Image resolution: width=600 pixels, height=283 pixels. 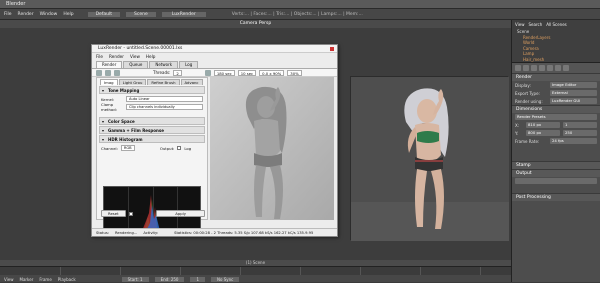 I want to click on prop-label: Export Type:, so click(x=527, y=93).